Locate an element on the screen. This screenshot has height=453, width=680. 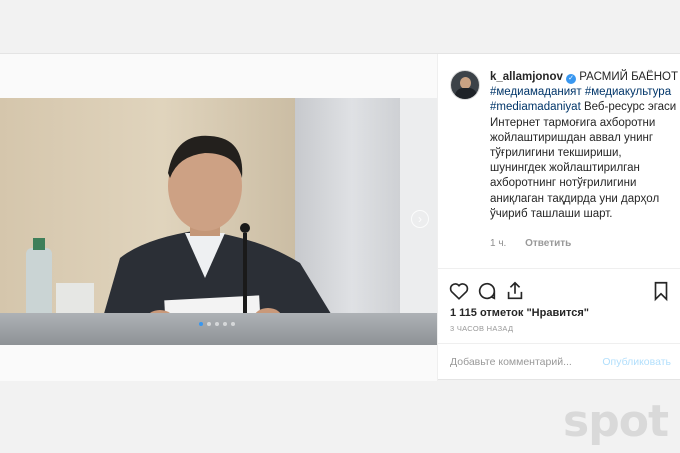
desk is located at coordinates (218, 329).